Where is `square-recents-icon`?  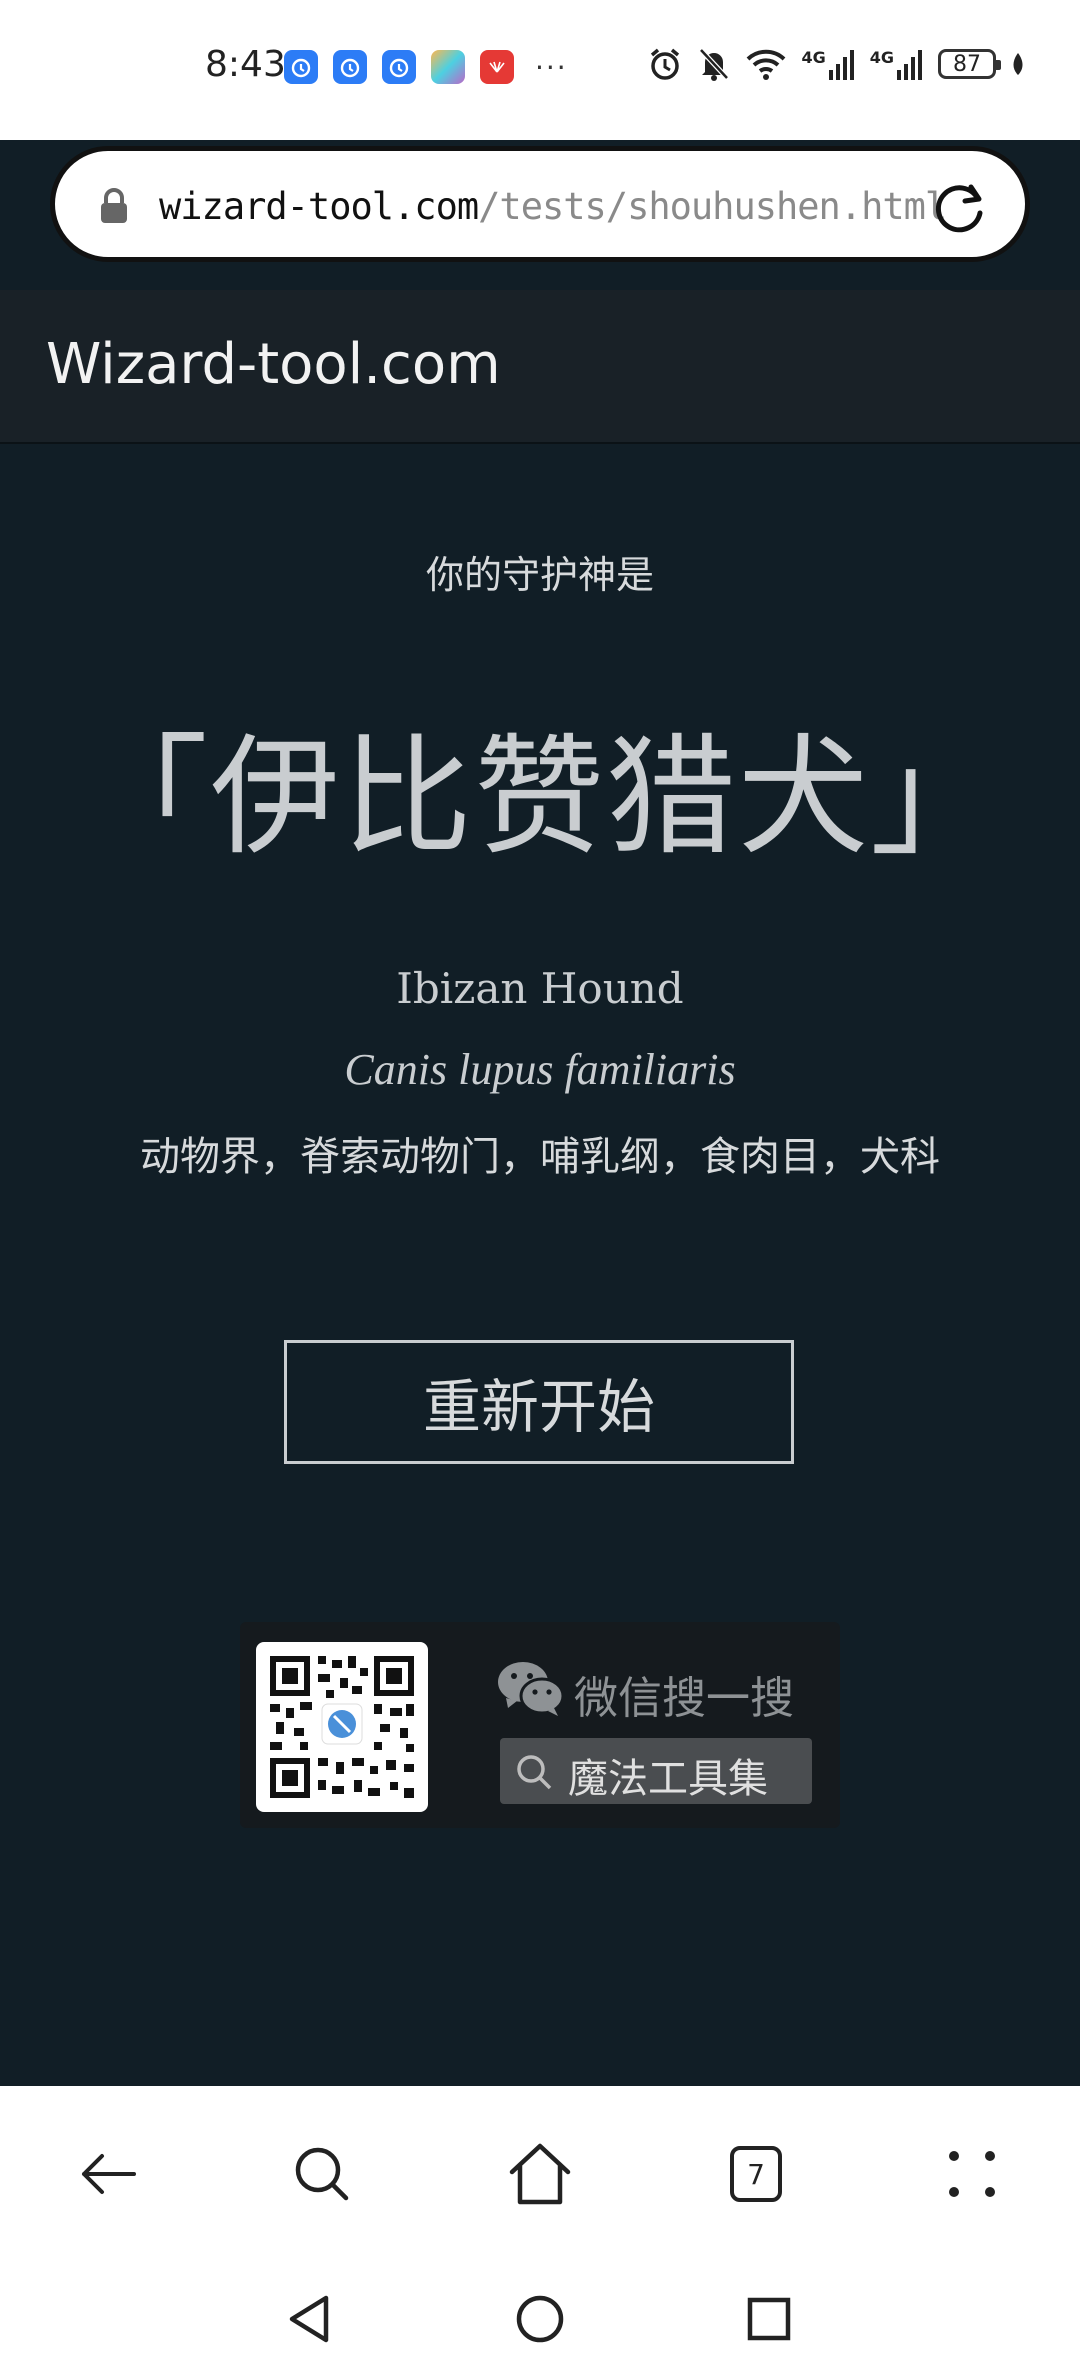
square-recents-icon is located at coordinates (769, 2319).